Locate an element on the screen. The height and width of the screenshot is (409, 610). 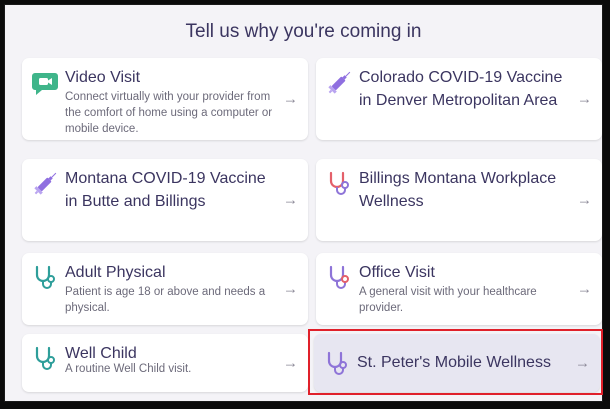
selection-highlight is located at coordinates (455, 362).